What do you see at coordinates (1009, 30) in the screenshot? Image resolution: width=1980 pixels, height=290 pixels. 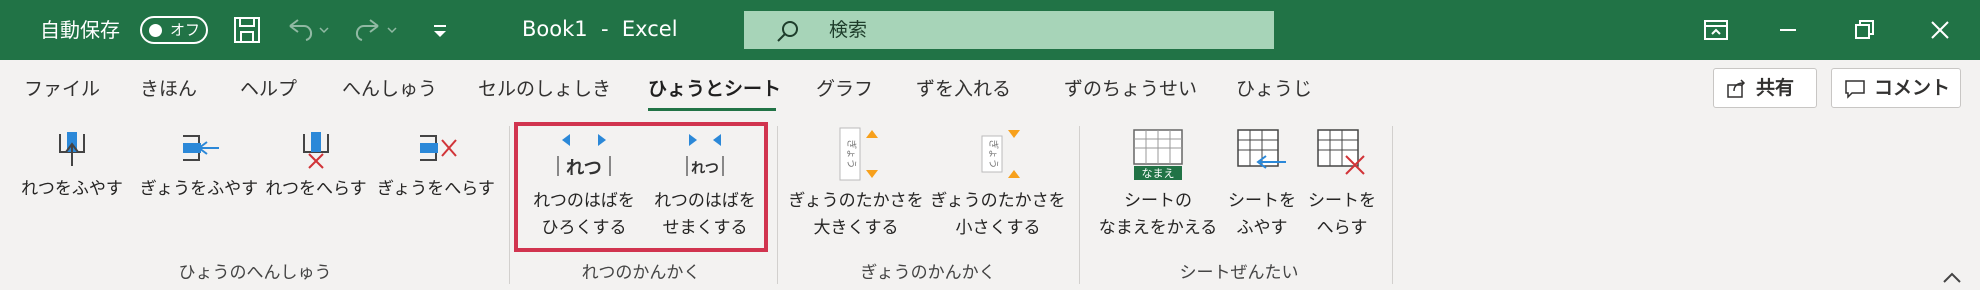 I see `search-box: 検索` at bounding box center [1009, 30].